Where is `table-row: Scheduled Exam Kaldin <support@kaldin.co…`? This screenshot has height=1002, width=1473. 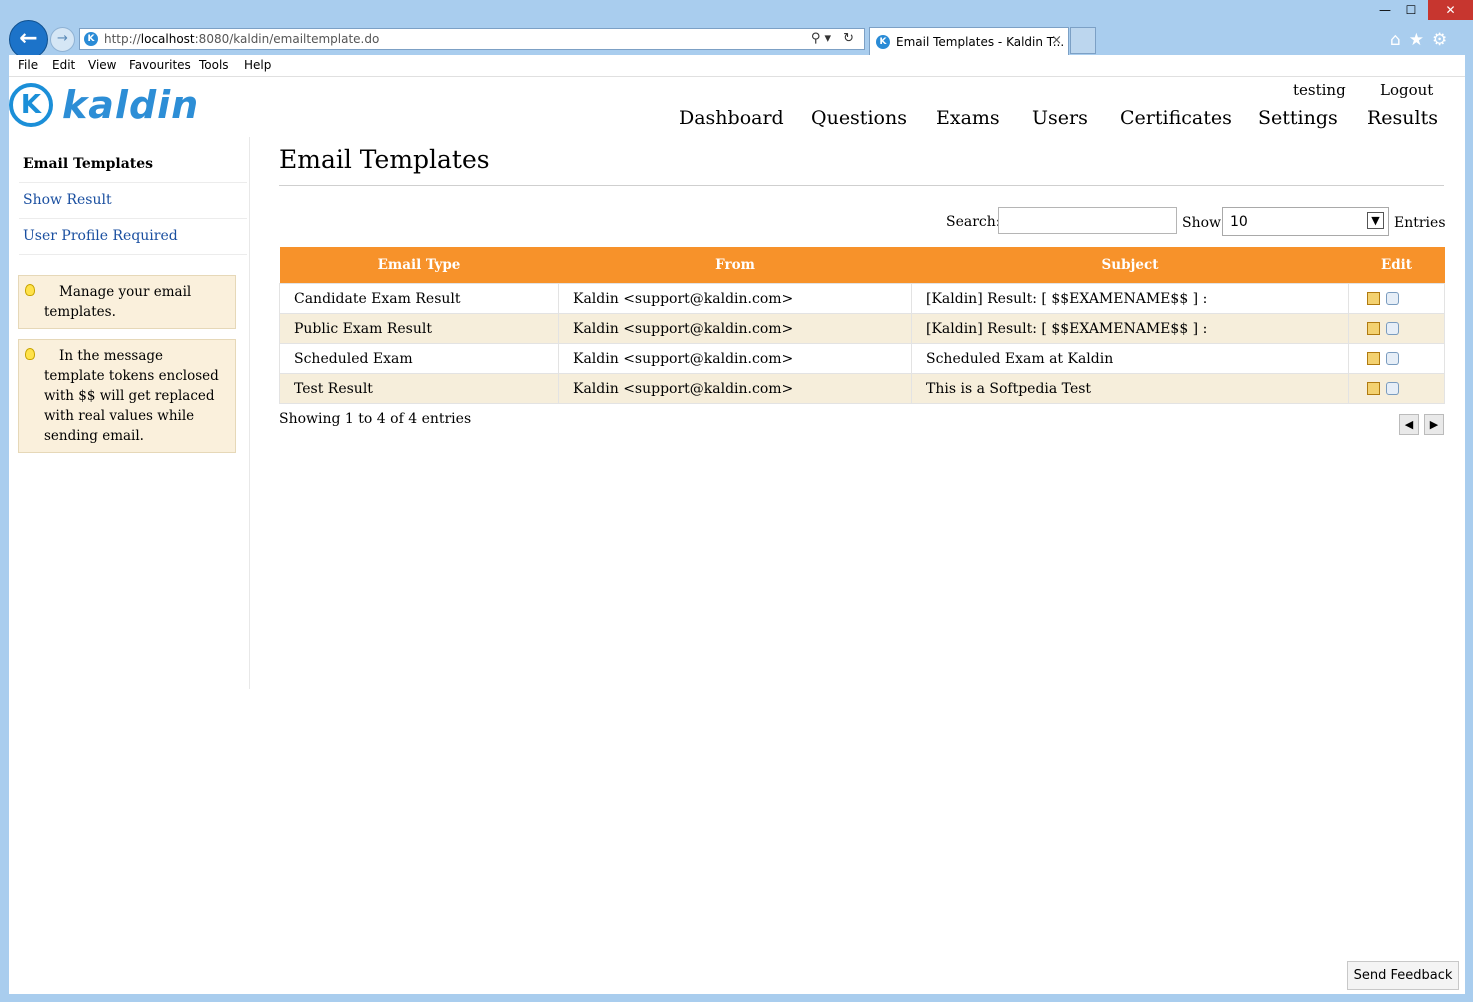
table-row: Scheduled Exam Kaldin <support@kaldin.co… is located at coordinates (862, 358).